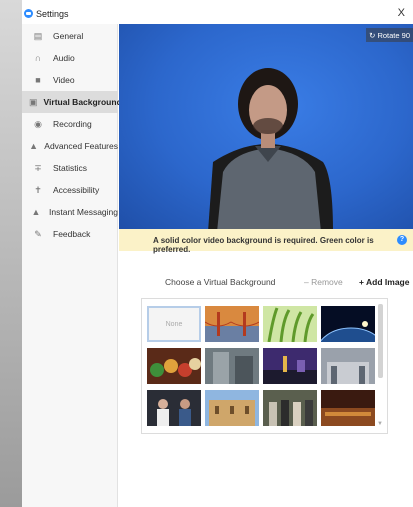  I want to click on sidebar-item-label: Audio, so click(64, 58).